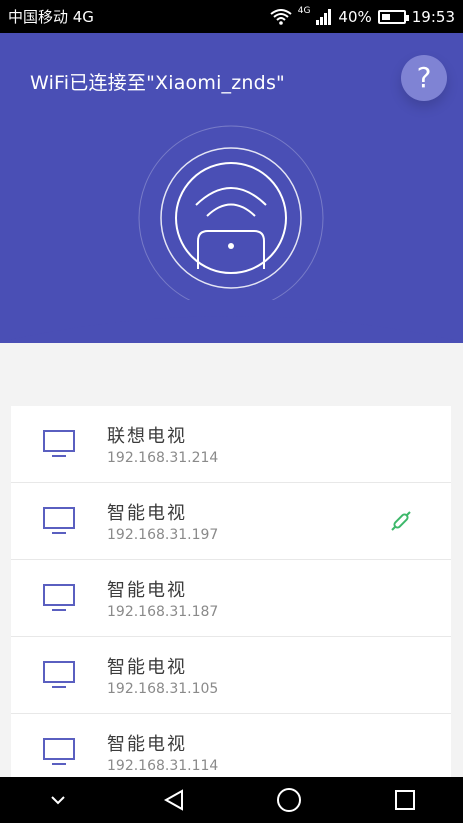 The image size is (463, 823). Describe the element at coordinates (231, 521) in the screenshot. I see `device-row: 智能电视 192.168.31.197` at that location.